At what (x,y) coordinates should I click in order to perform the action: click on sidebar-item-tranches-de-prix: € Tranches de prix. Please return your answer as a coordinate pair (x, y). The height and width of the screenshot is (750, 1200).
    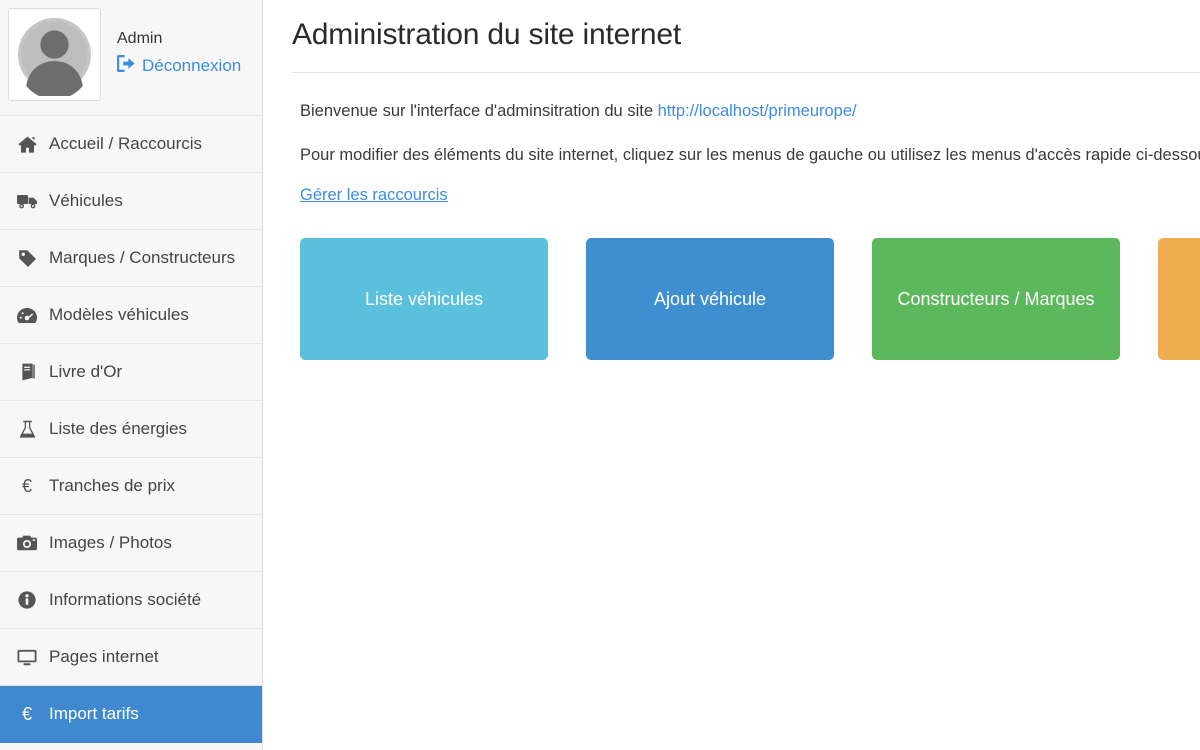
    Looking at the image, I should click on (131, 486).